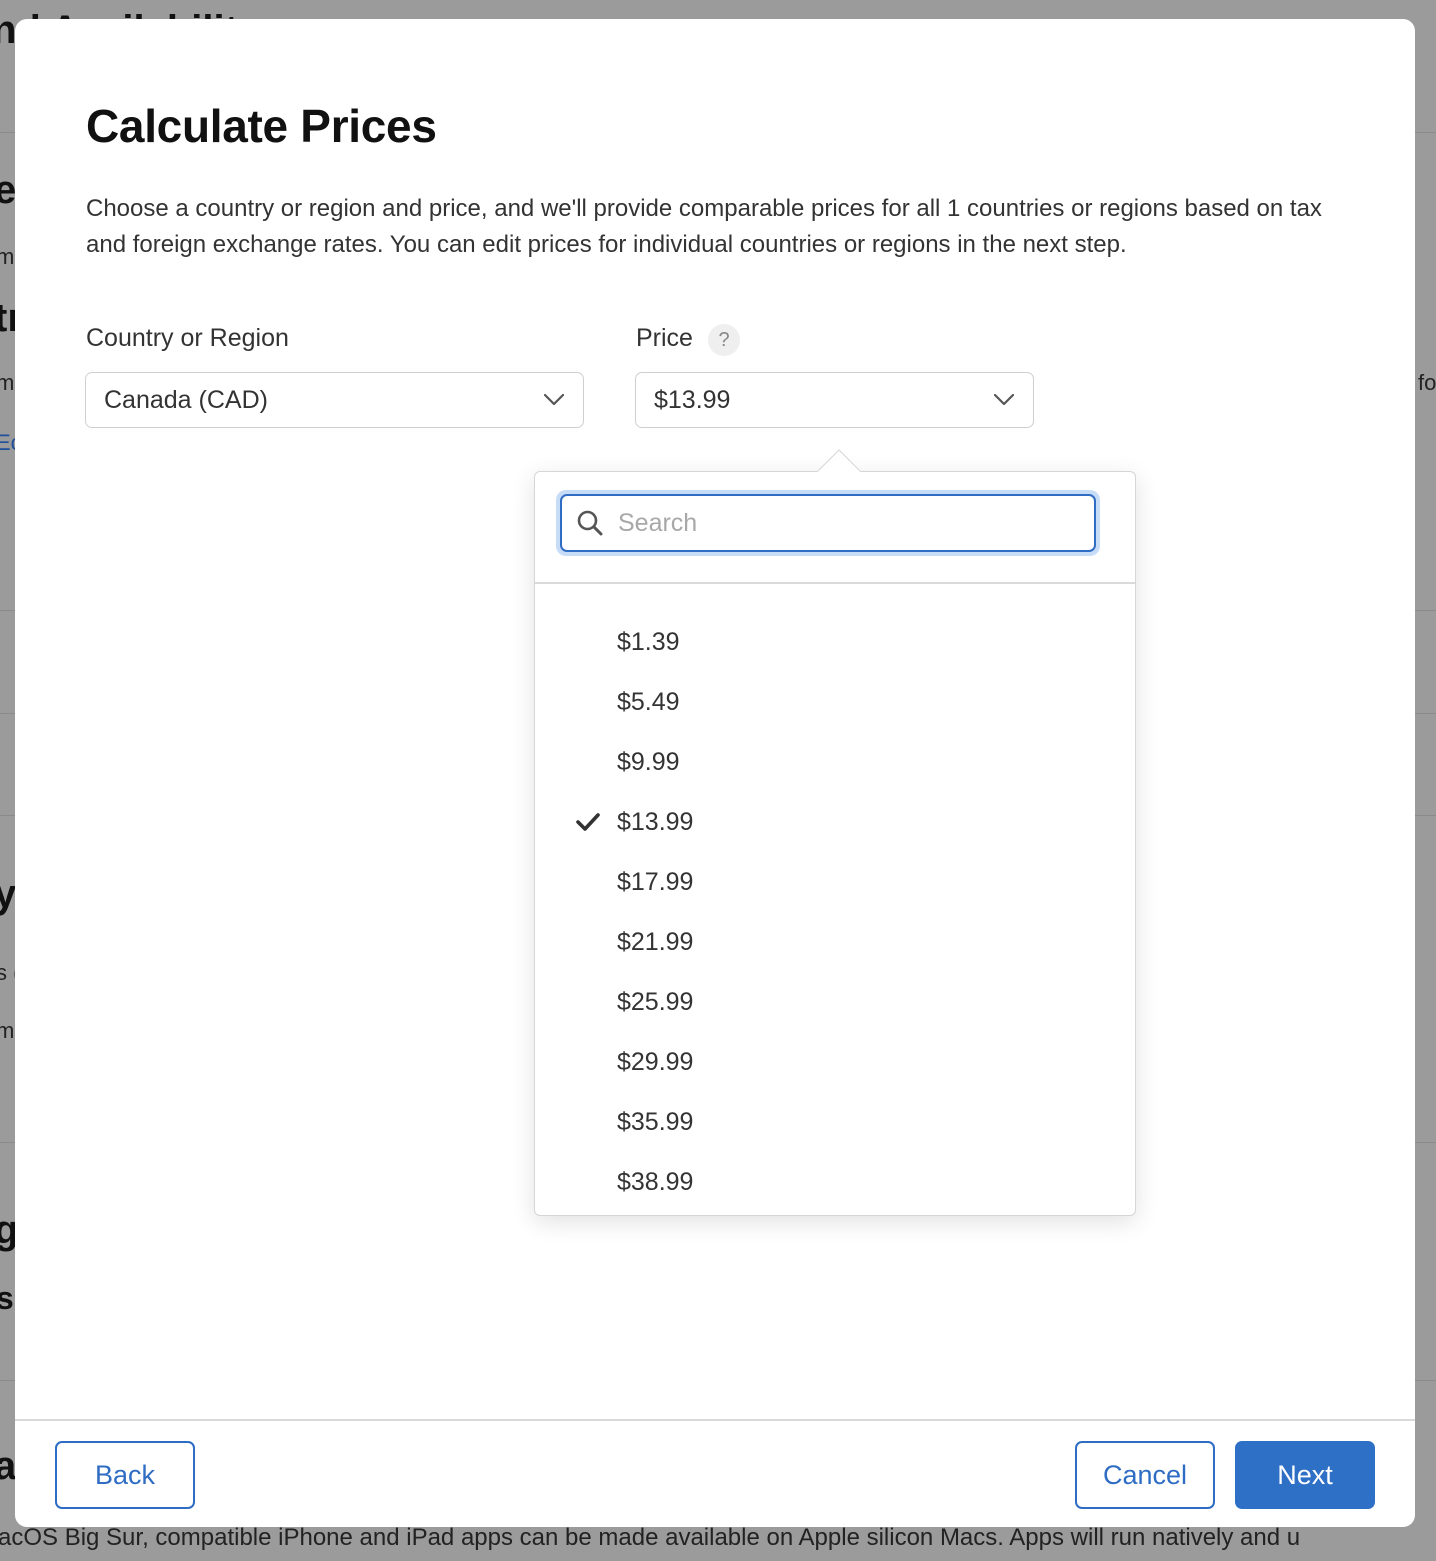 The image size is (1436, 1561). What do you see at coordinates (655, 941) in the screenshot?
I see `price-option-label: $21.99` at bounding box center [655, 941].